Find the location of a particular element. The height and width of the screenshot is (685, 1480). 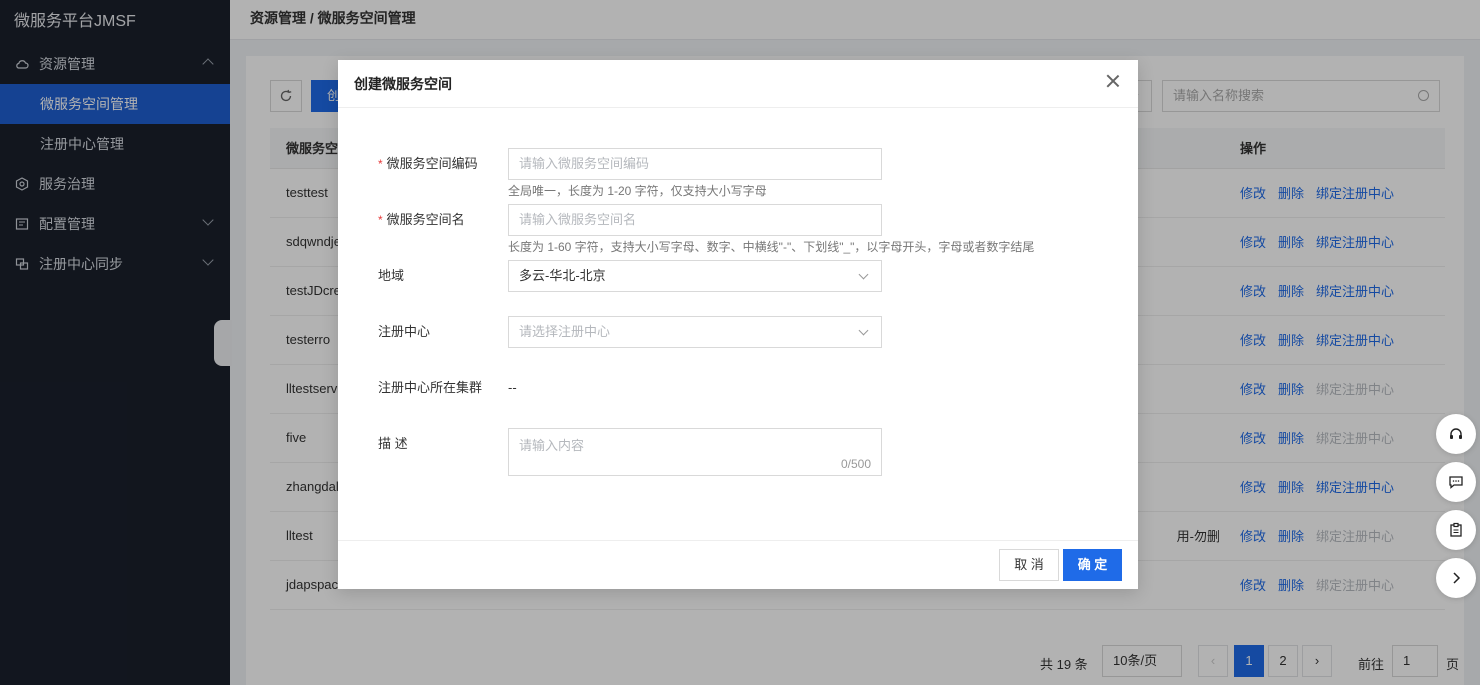

namespace-name-input: 请输入微服务空间名 is located at coordinates (695, 220).